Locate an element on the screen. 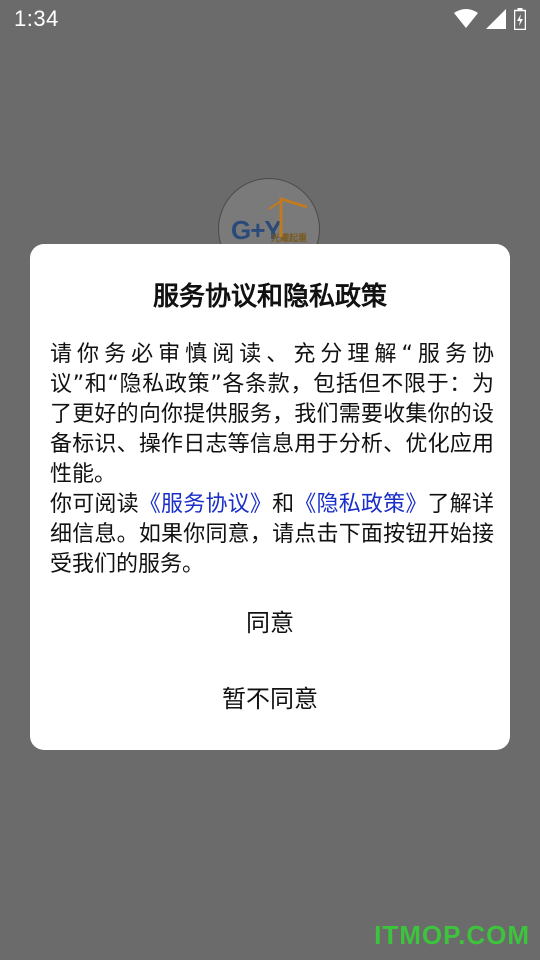 This screenshot has height=960, width=540. status-bar: 1:34 is located at coordinates (270, 20).